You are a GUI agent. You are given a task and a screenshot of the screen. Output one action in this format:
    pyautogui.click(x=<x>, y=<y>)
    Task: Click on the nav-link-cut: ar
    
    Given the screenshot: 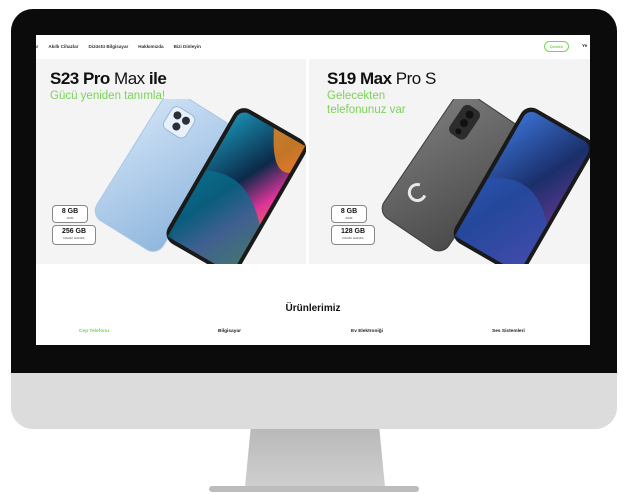 What is the action you would take?
    pyautogui.click(x=37, y=46)
    